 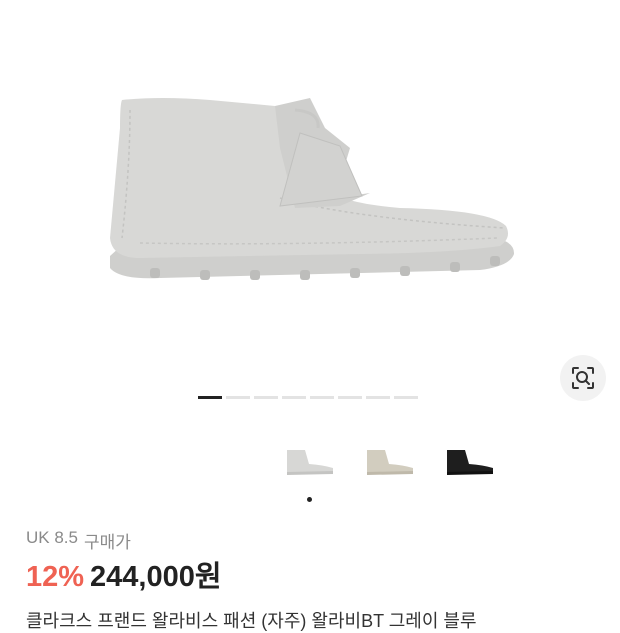 I want to click on price-type-label: 구매가, so click(x=107, y=542).